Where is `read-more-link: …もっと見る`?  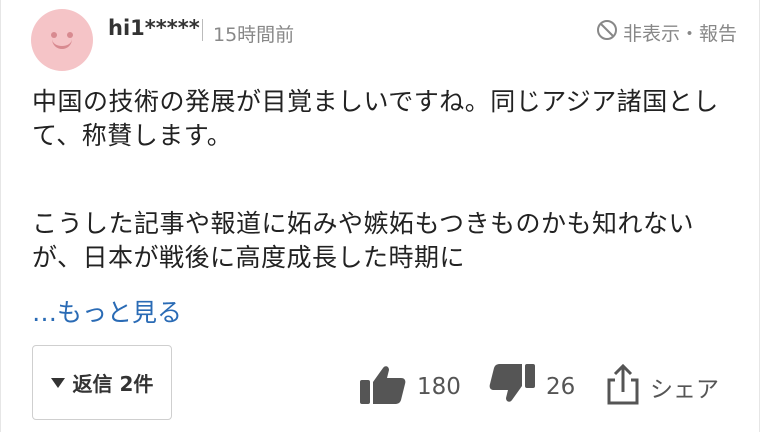
read-more-link: …もっと見る is located at coordinates (107, 311).